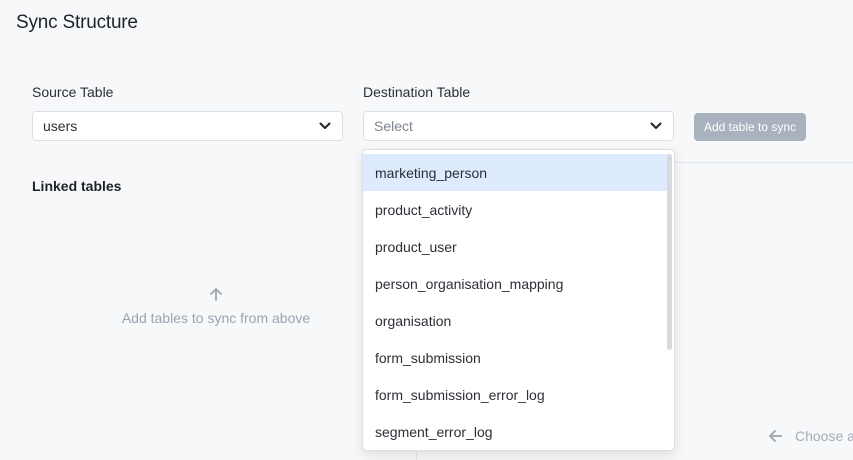 The height and width of the screenshot is (460, 853). Describe the element at coordinates (77, 186) in the screenshot. I see `linked-tables-title: Linked tables` at that location.